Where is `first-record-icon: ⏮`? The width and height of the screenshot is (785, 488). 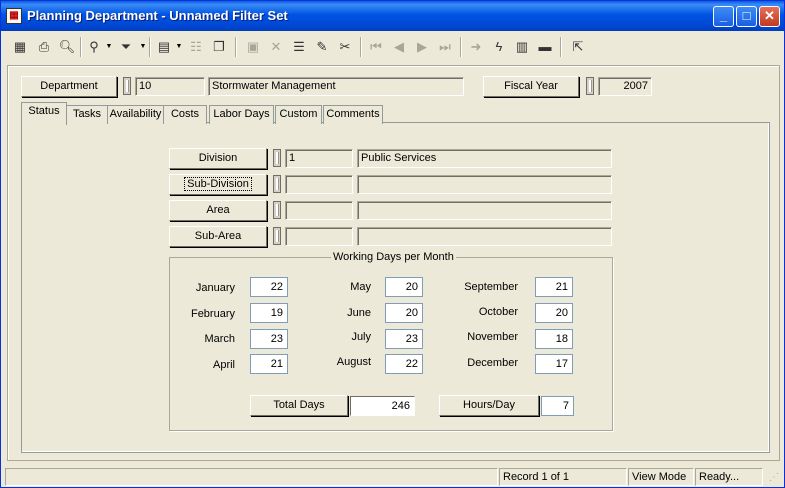
first-record-icon: ⏮ is located at coordinates (376, 47).